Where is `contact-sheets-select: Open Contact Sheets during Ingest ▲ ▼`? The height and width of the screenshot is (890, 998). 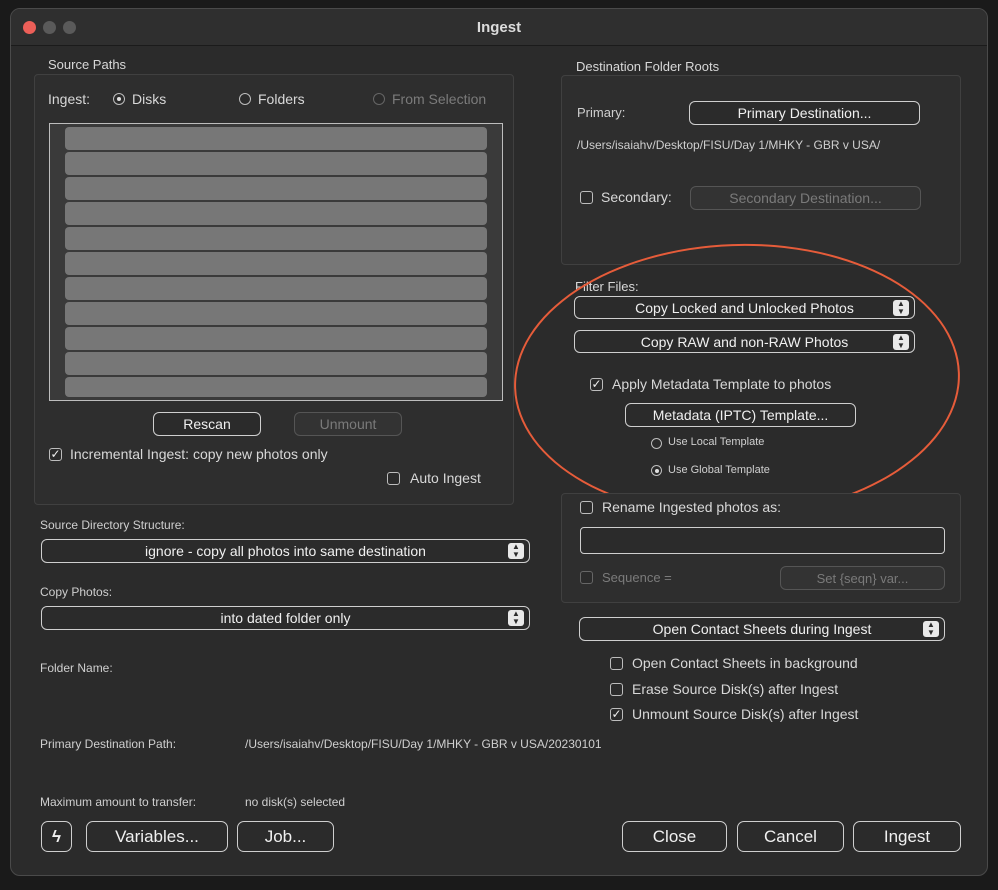
contact-sheets-select: Open Contact Sheets during Ingest ▲ ▼ is located at coordinates (762, 629).